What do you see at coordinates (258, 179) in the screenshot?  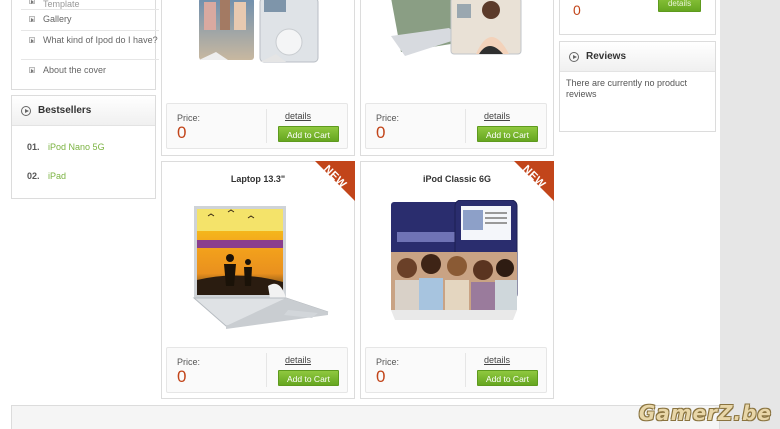 I see `product-title: Laptop 13.3"` at bounding box center [258, 179].